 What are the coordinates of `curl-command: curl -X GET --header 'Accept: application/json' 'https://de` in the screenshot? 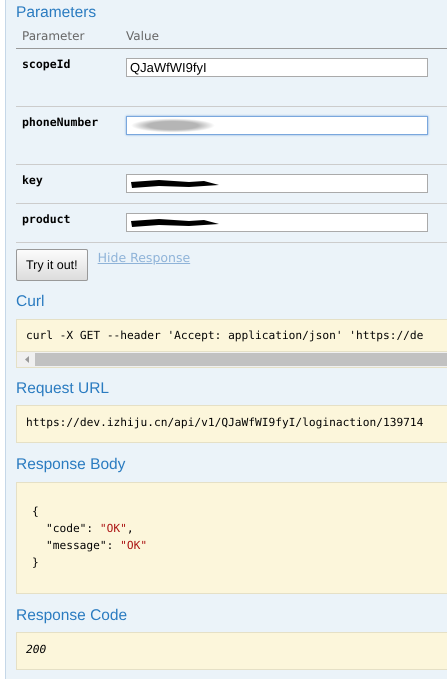 It's located at (224, 336).